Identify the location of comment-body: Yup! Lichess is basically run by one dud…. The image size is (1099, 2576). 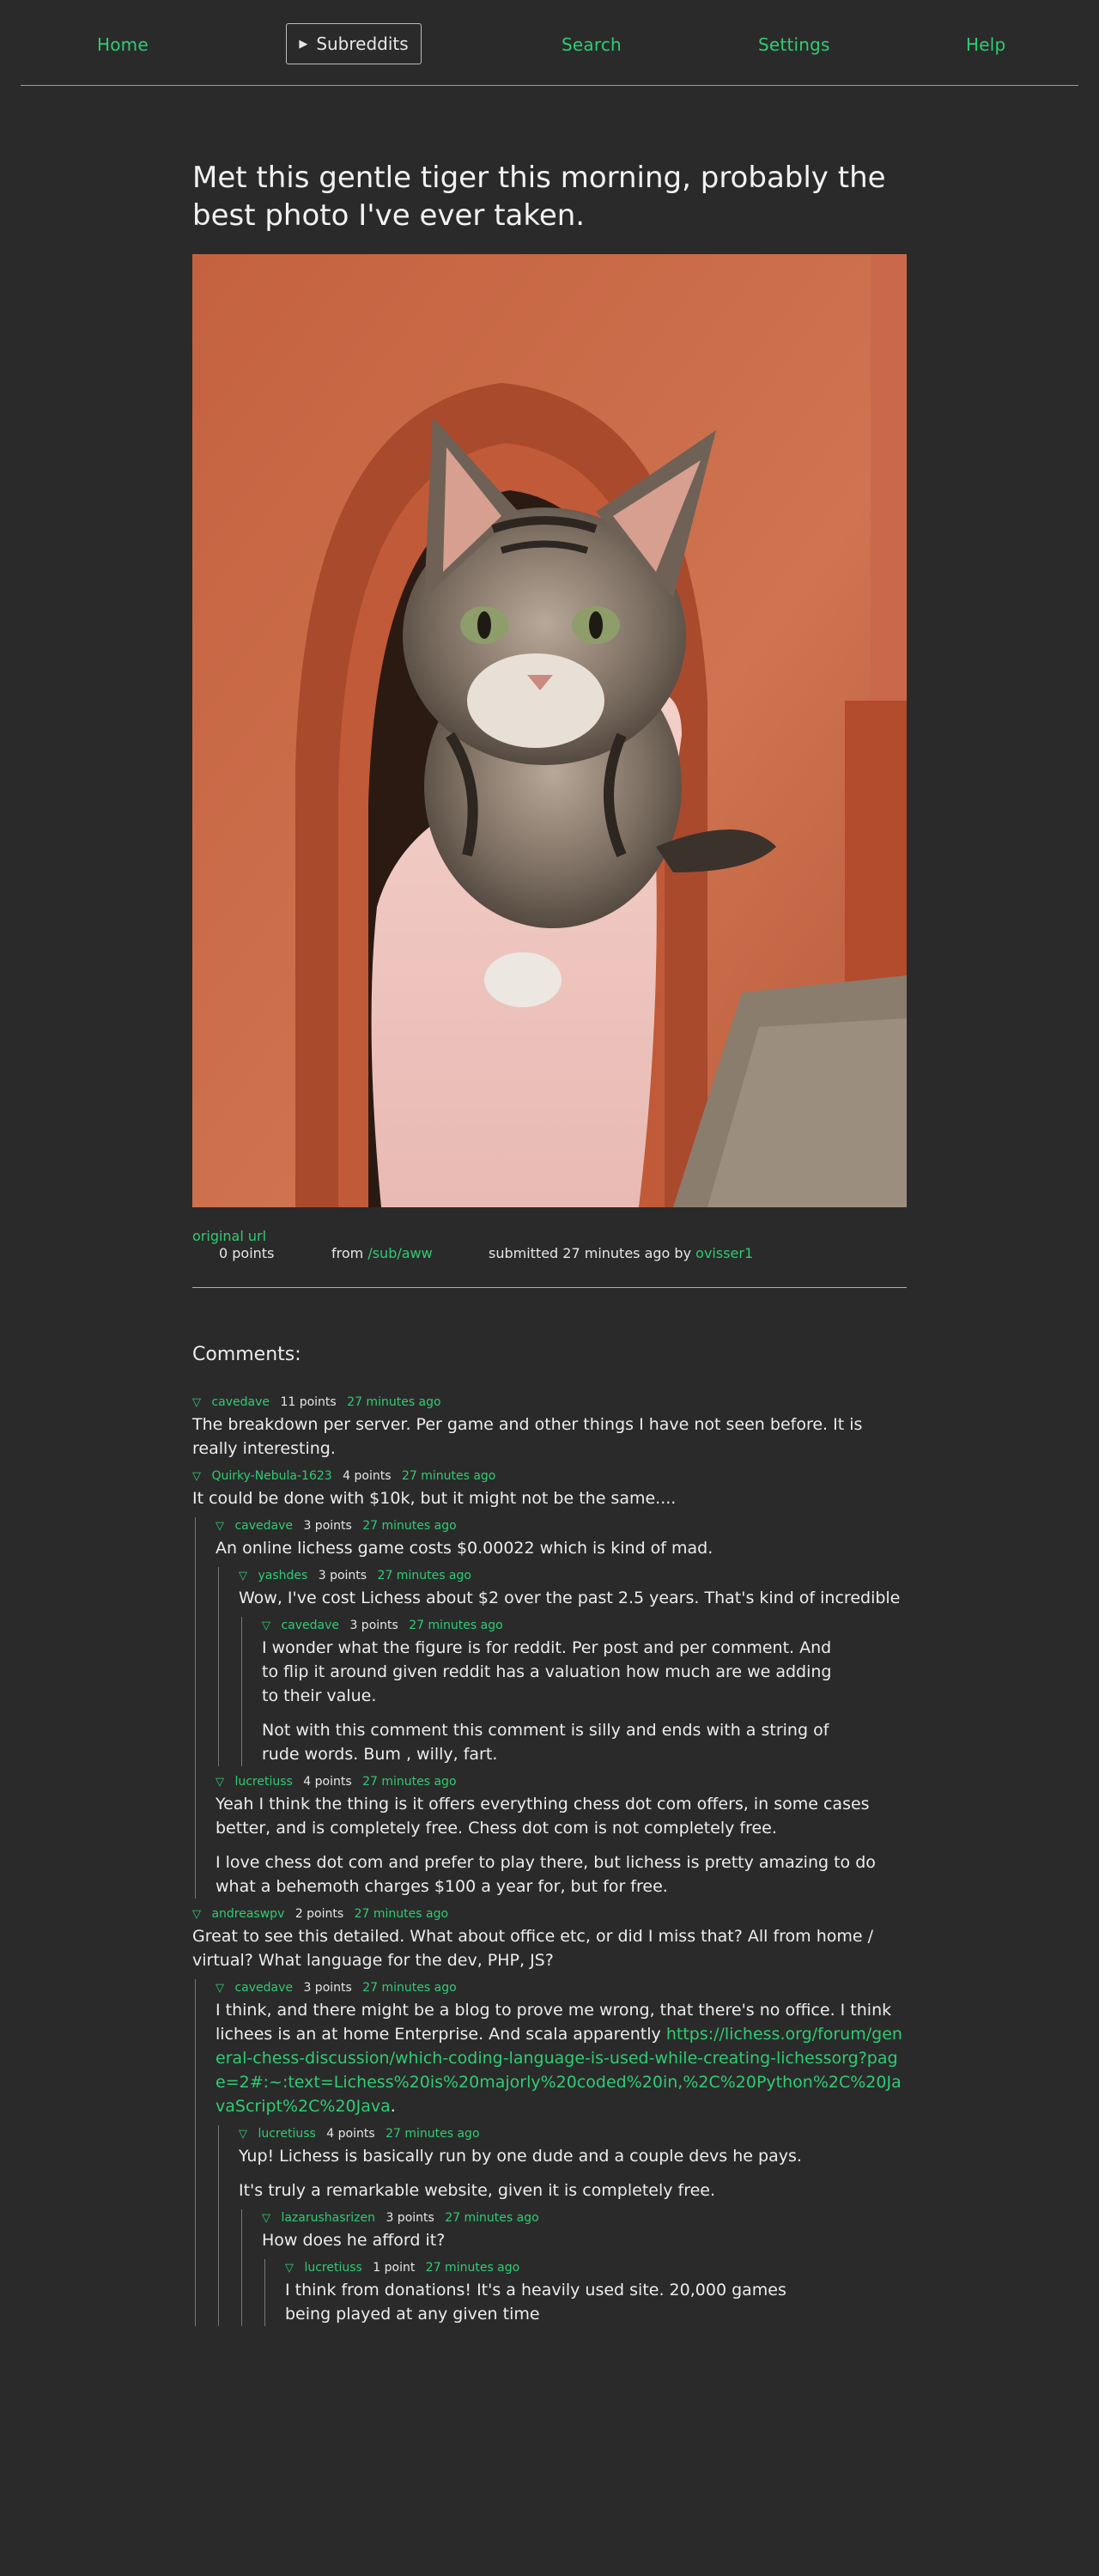
(573, 2173).